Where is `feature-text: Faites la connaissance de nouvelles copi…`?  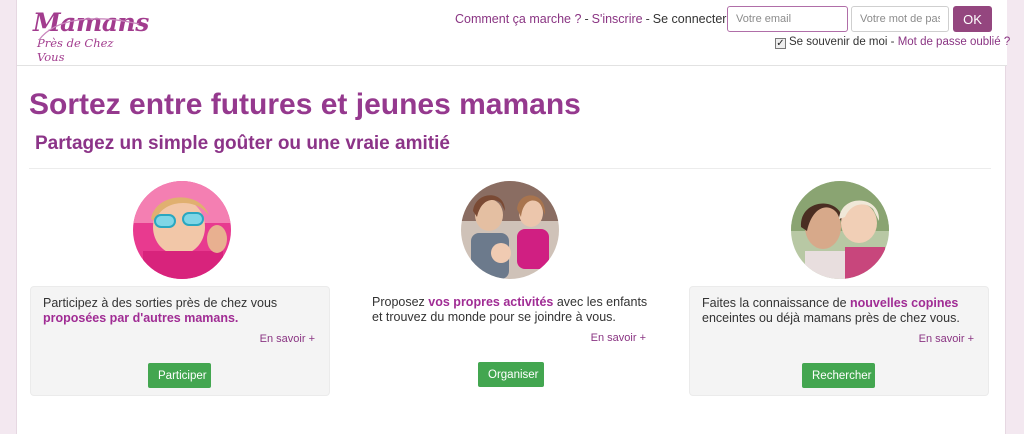 feature-text: Faites la connaissance de nouvelles copi… is located at coordinates (831, 310).